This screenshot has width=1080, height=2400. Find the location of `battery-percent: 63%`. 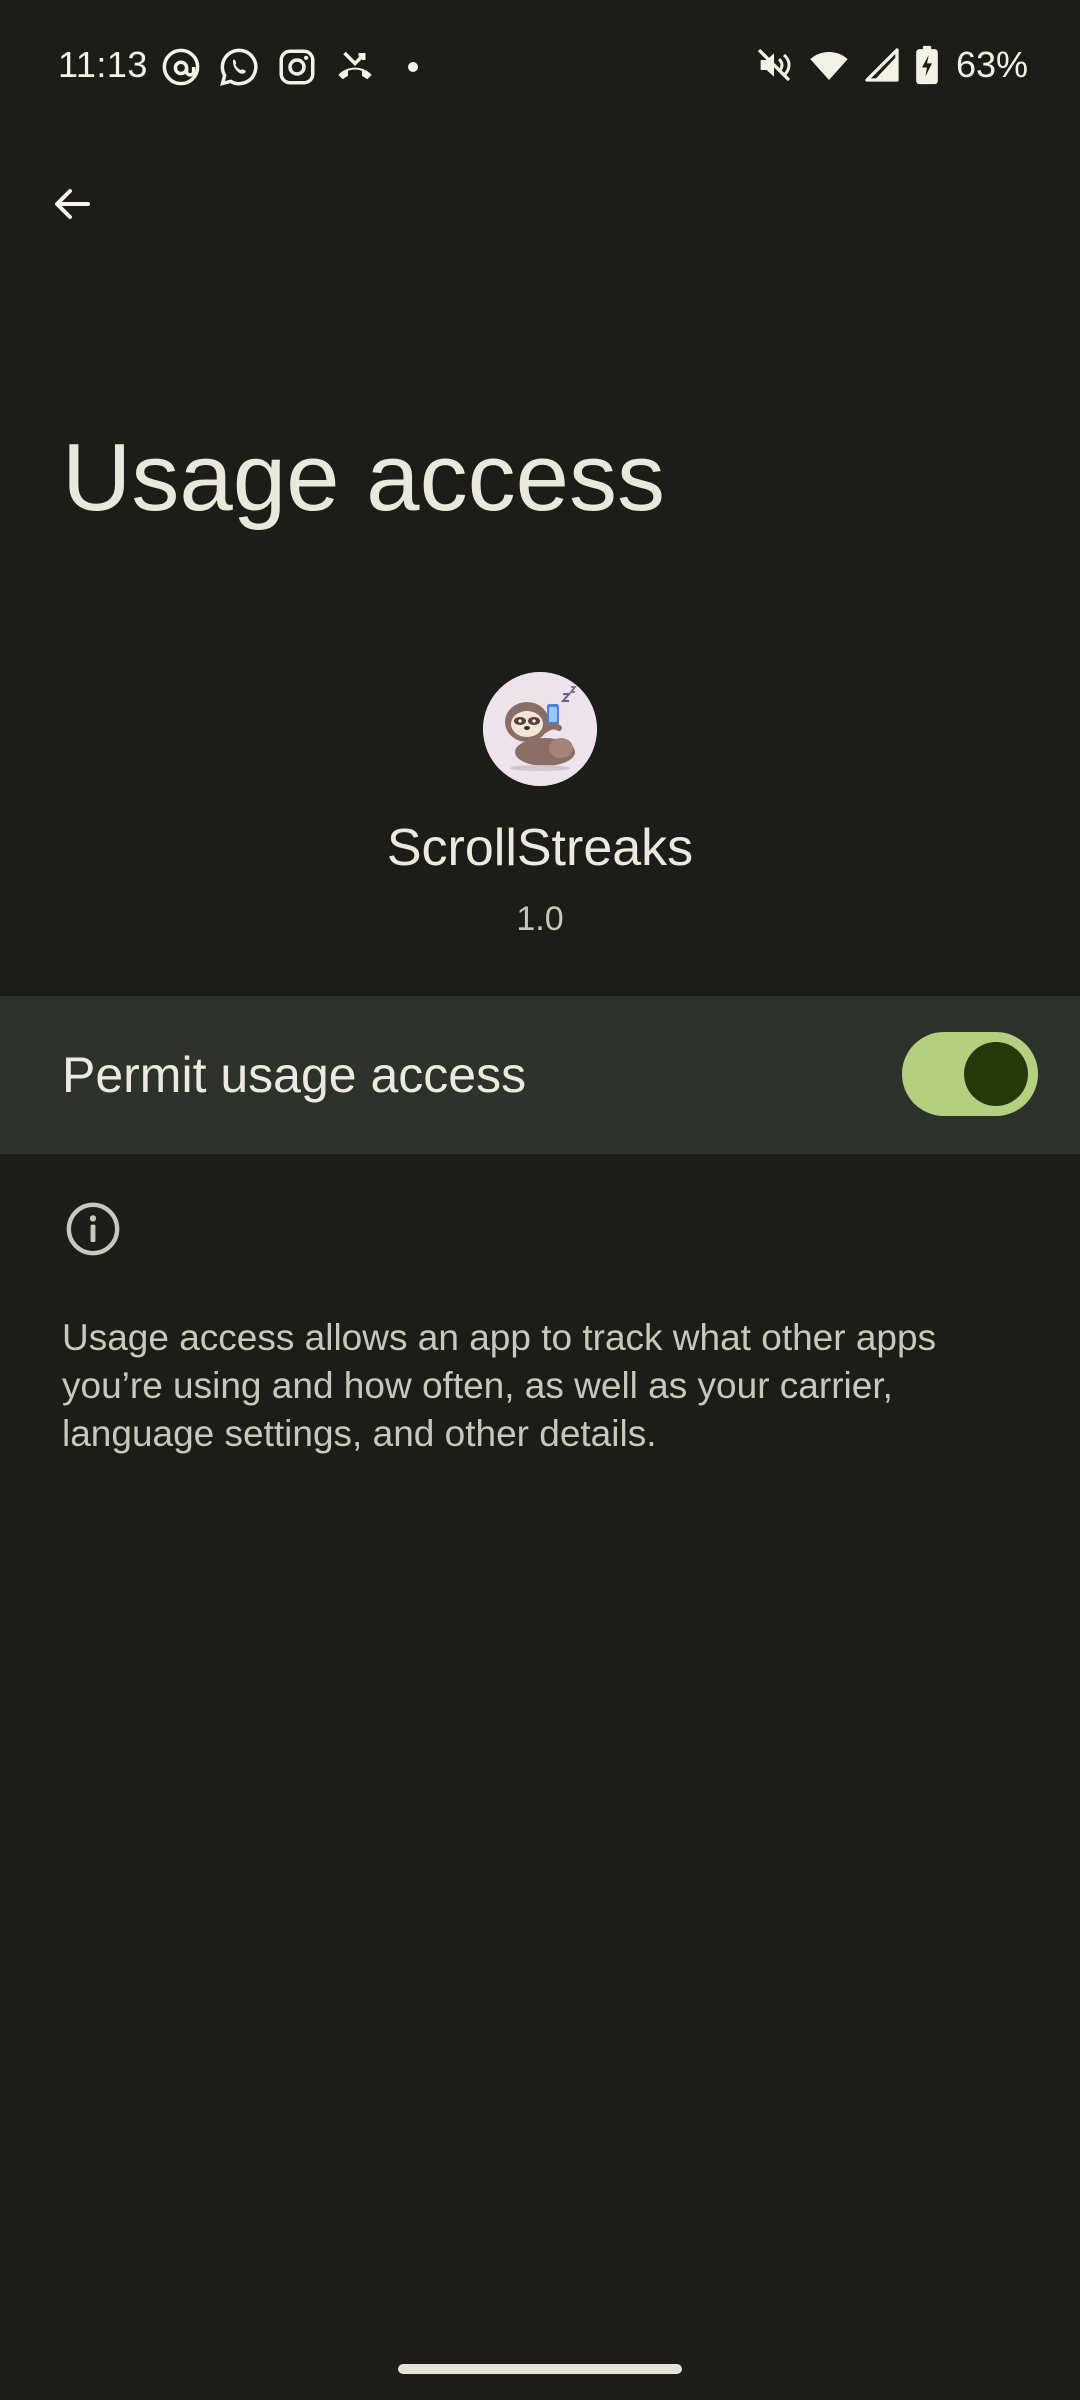

battery-percent: 63% is located at coordinates (991, 64).